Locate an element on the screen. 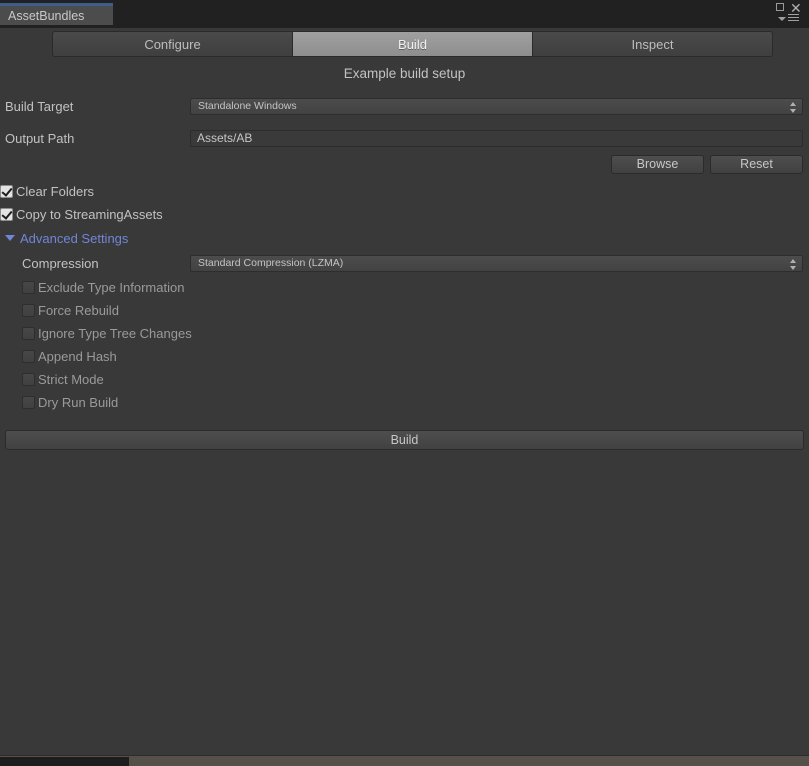  strict-mode-checkbox is located at coordinates (28, 379).